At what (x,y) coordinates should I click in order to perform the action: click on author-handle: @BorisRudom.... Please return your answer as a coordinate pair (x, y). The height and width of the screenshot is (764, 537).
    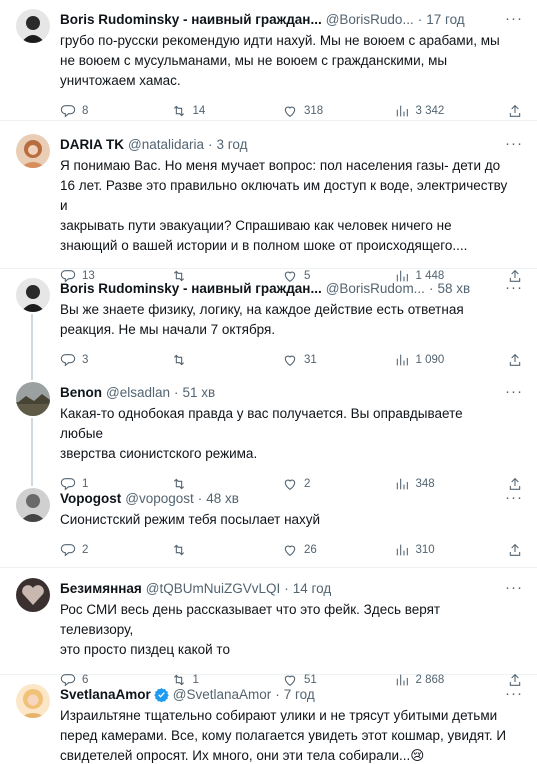
    Looking at the image, I should click on (375, 288).